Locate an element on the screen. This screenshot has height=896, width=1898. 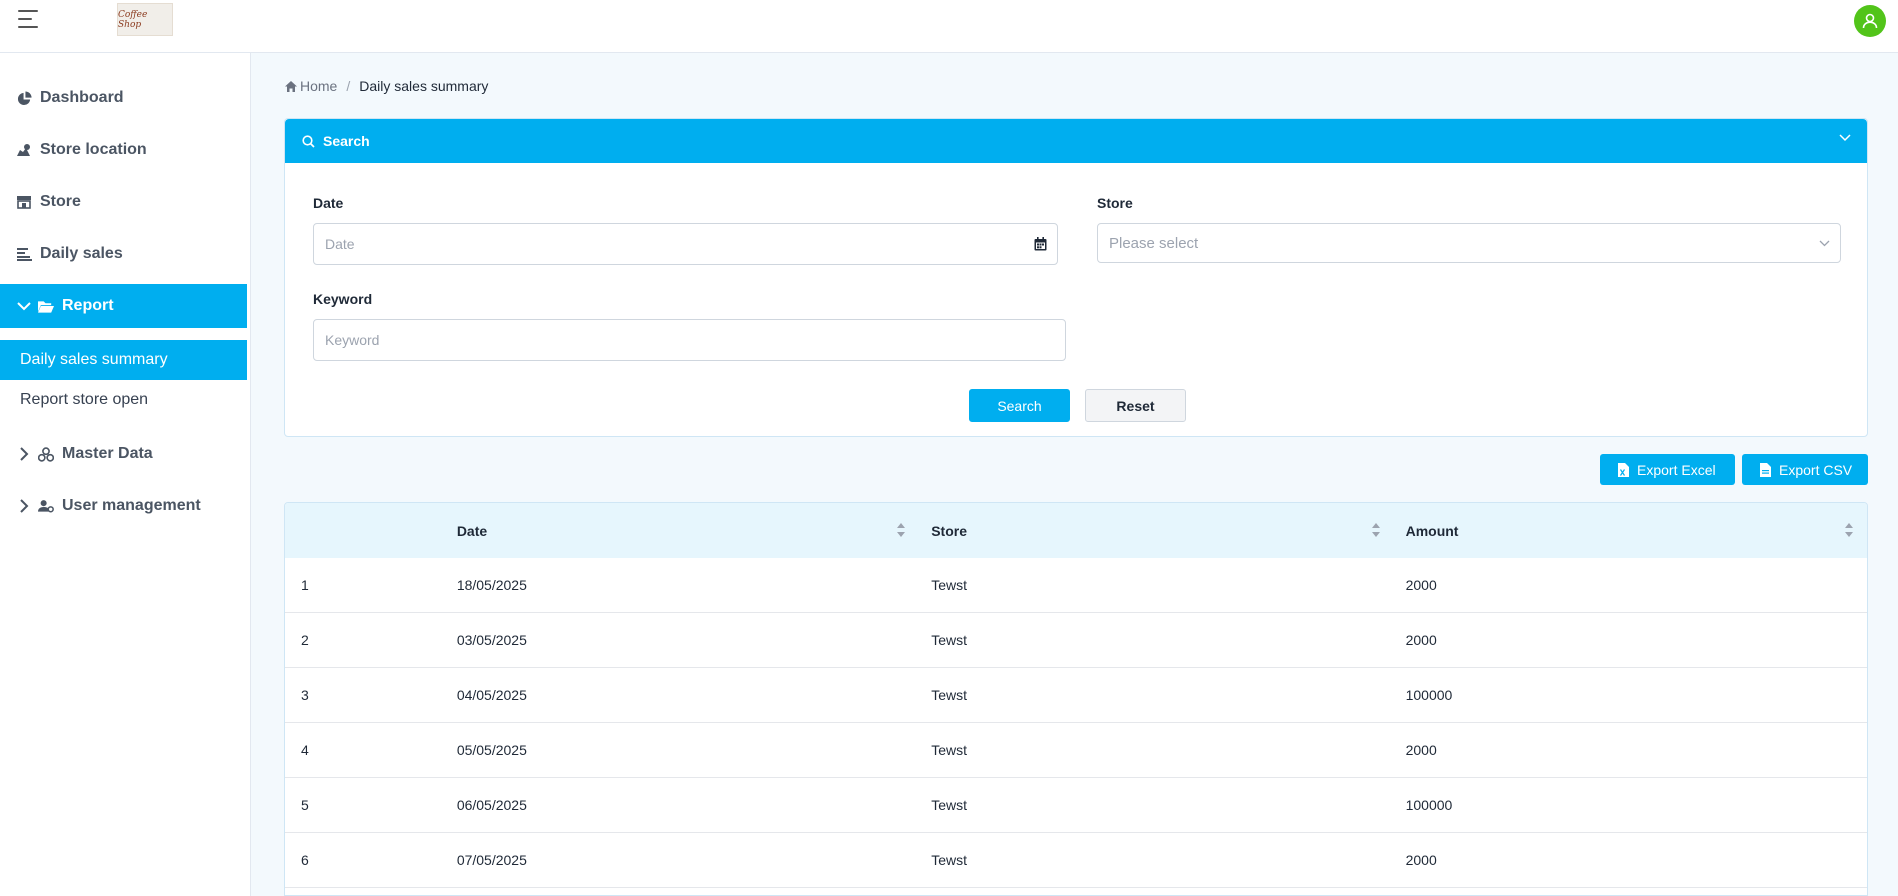
file-excel-icon is located at coordinates (1623, 469).